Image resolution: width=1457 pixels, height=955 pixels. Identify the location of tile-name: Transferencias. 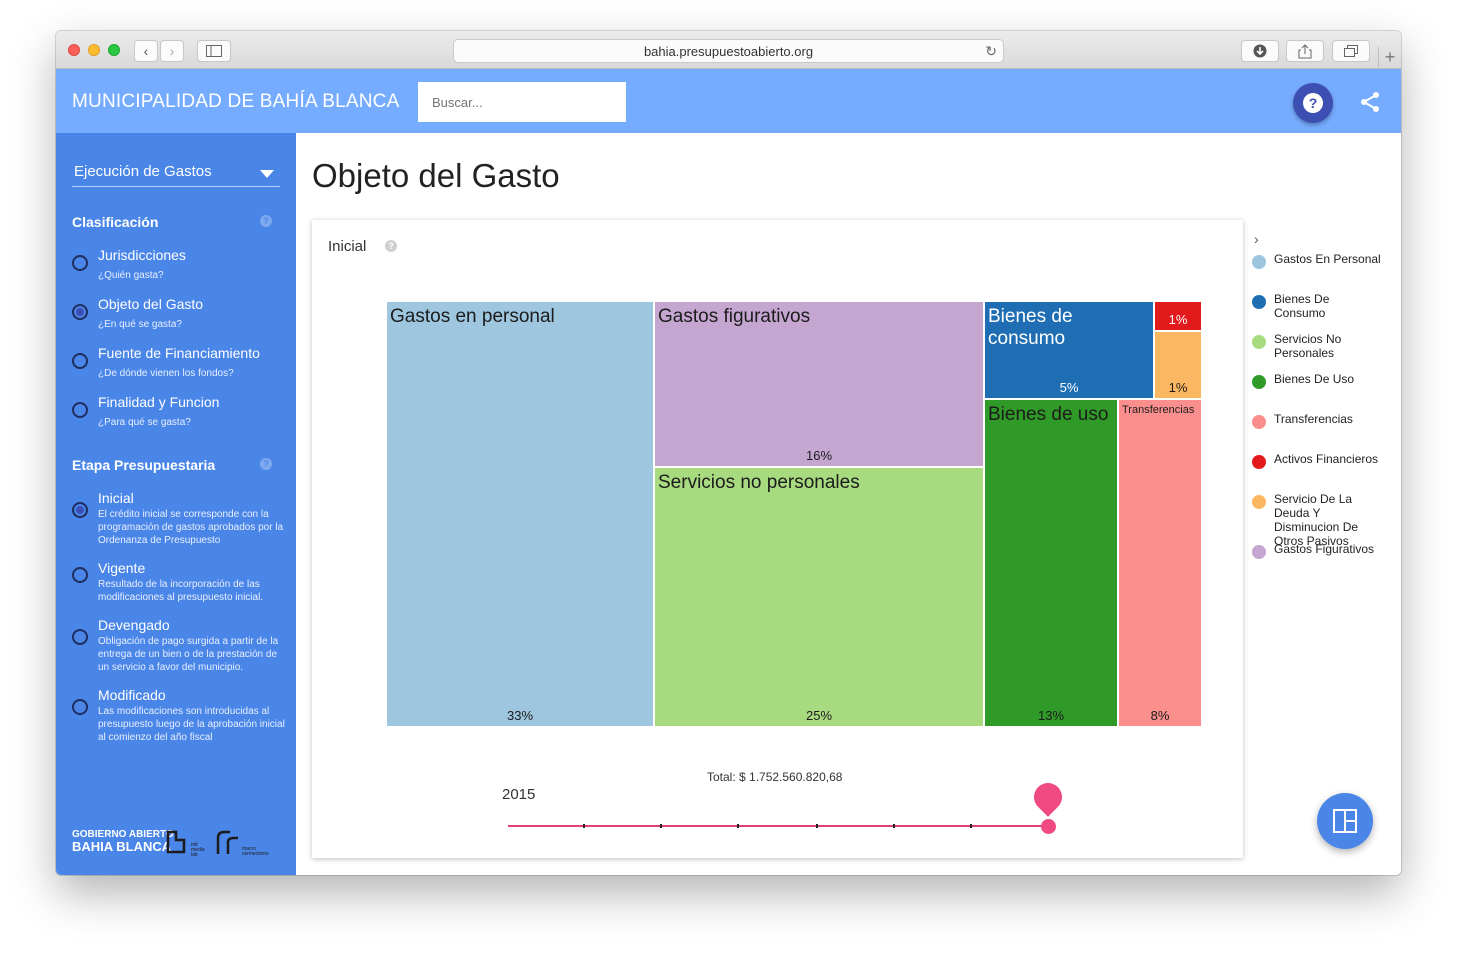
(1158, 410).